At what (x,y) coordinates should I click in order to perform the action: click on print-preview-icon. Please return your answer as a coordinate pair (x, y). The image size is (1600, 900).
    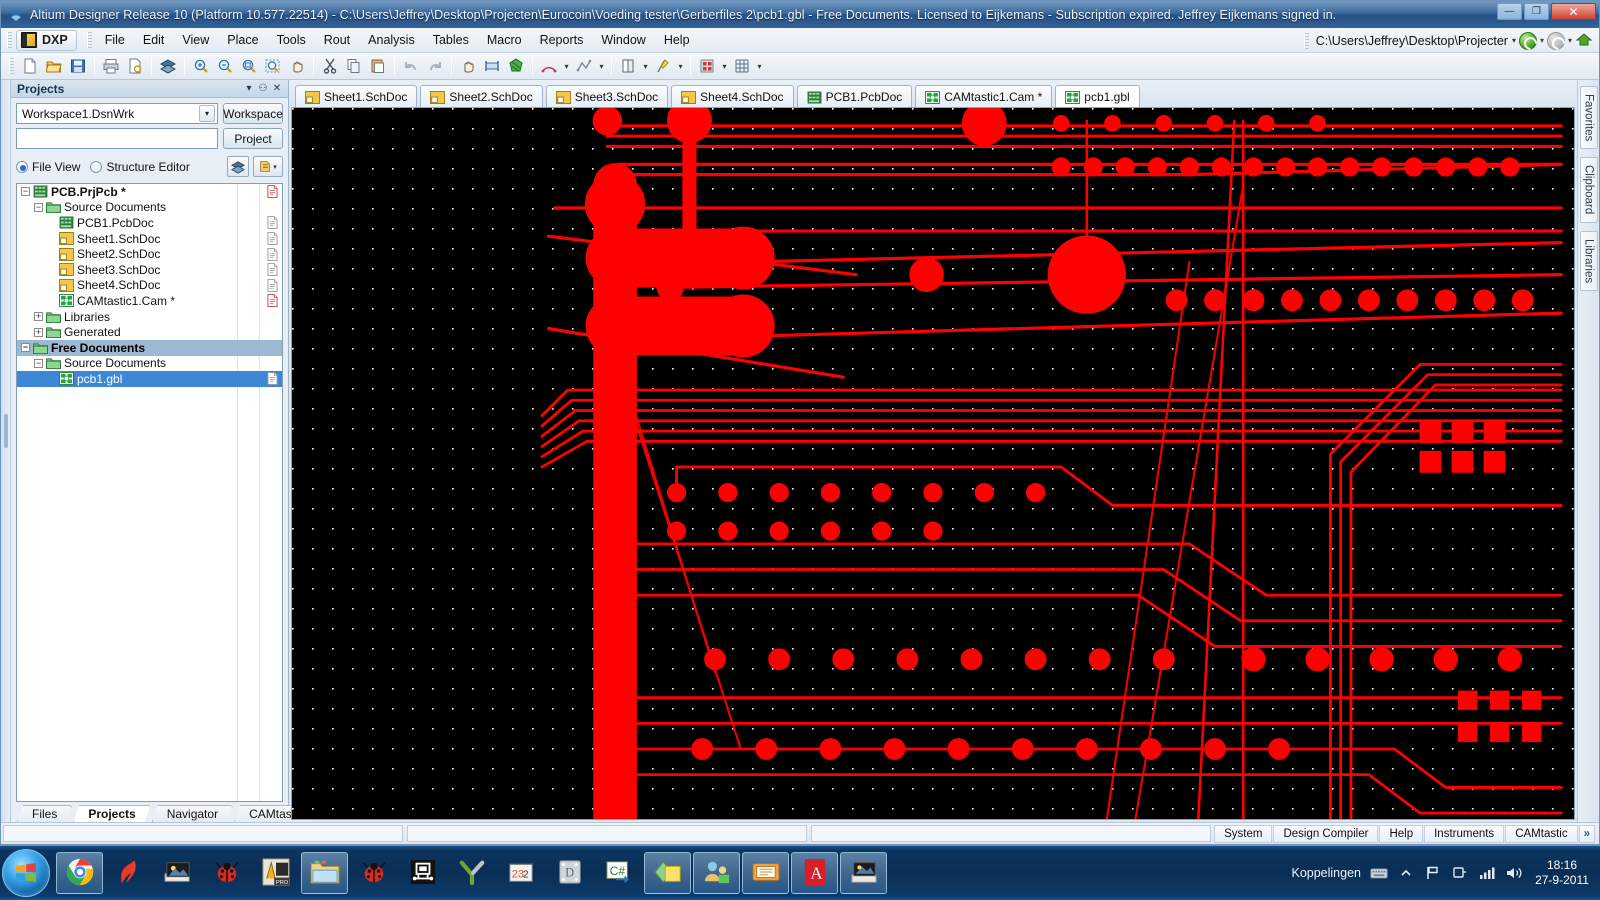
    Looking at the image, I should click on (135, 66).